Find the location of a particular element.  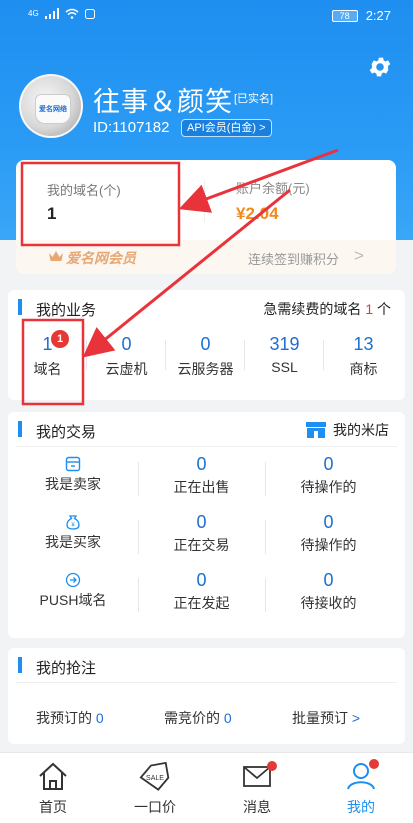

buyer-button: ¥ 我是买家 is located at coordinates (73, 530).